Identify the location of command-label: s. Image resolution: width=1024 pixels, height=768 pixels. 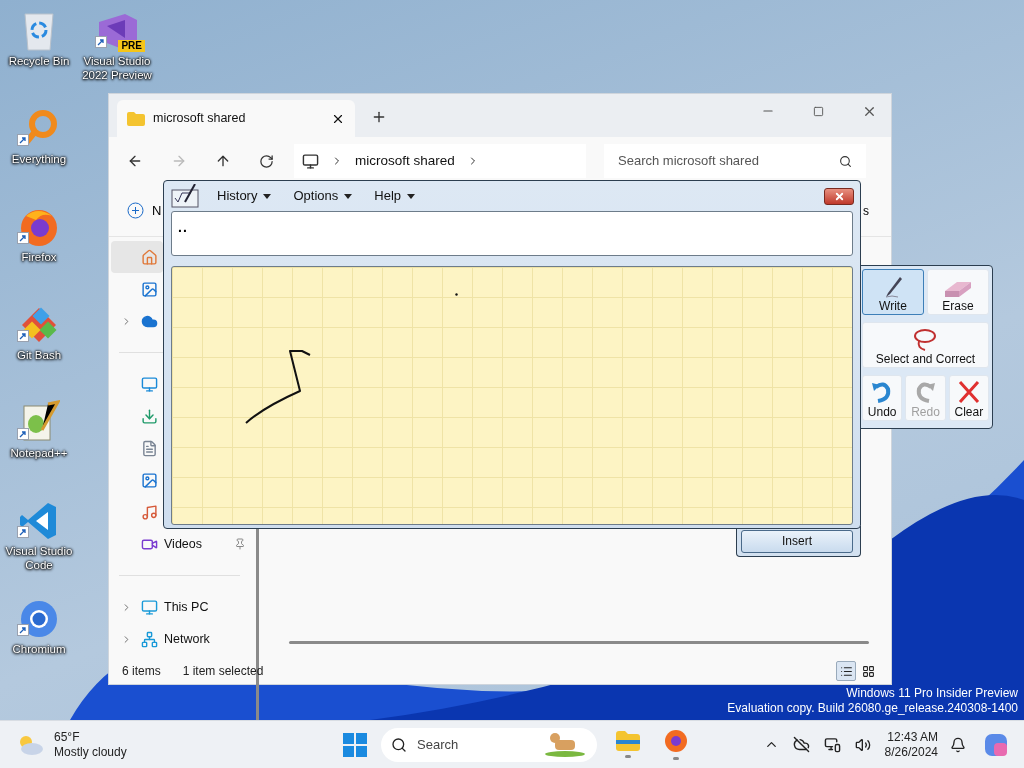
(866, 211).